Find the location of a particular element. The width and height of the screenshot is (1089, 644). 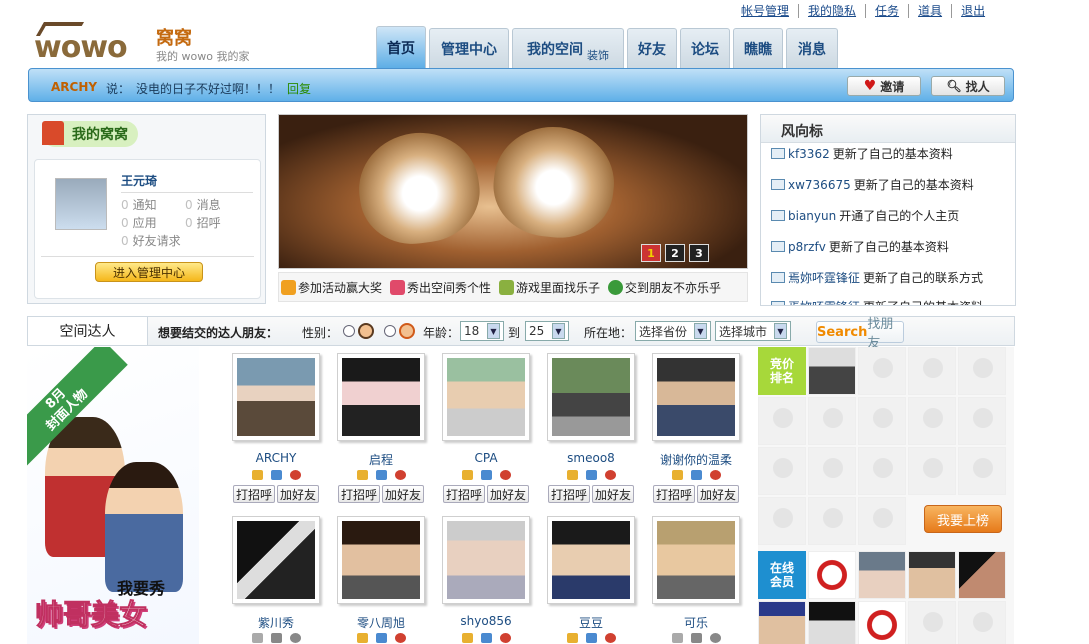

banner-slideshow: 1 2 3 is located at coordinates (513, 191).